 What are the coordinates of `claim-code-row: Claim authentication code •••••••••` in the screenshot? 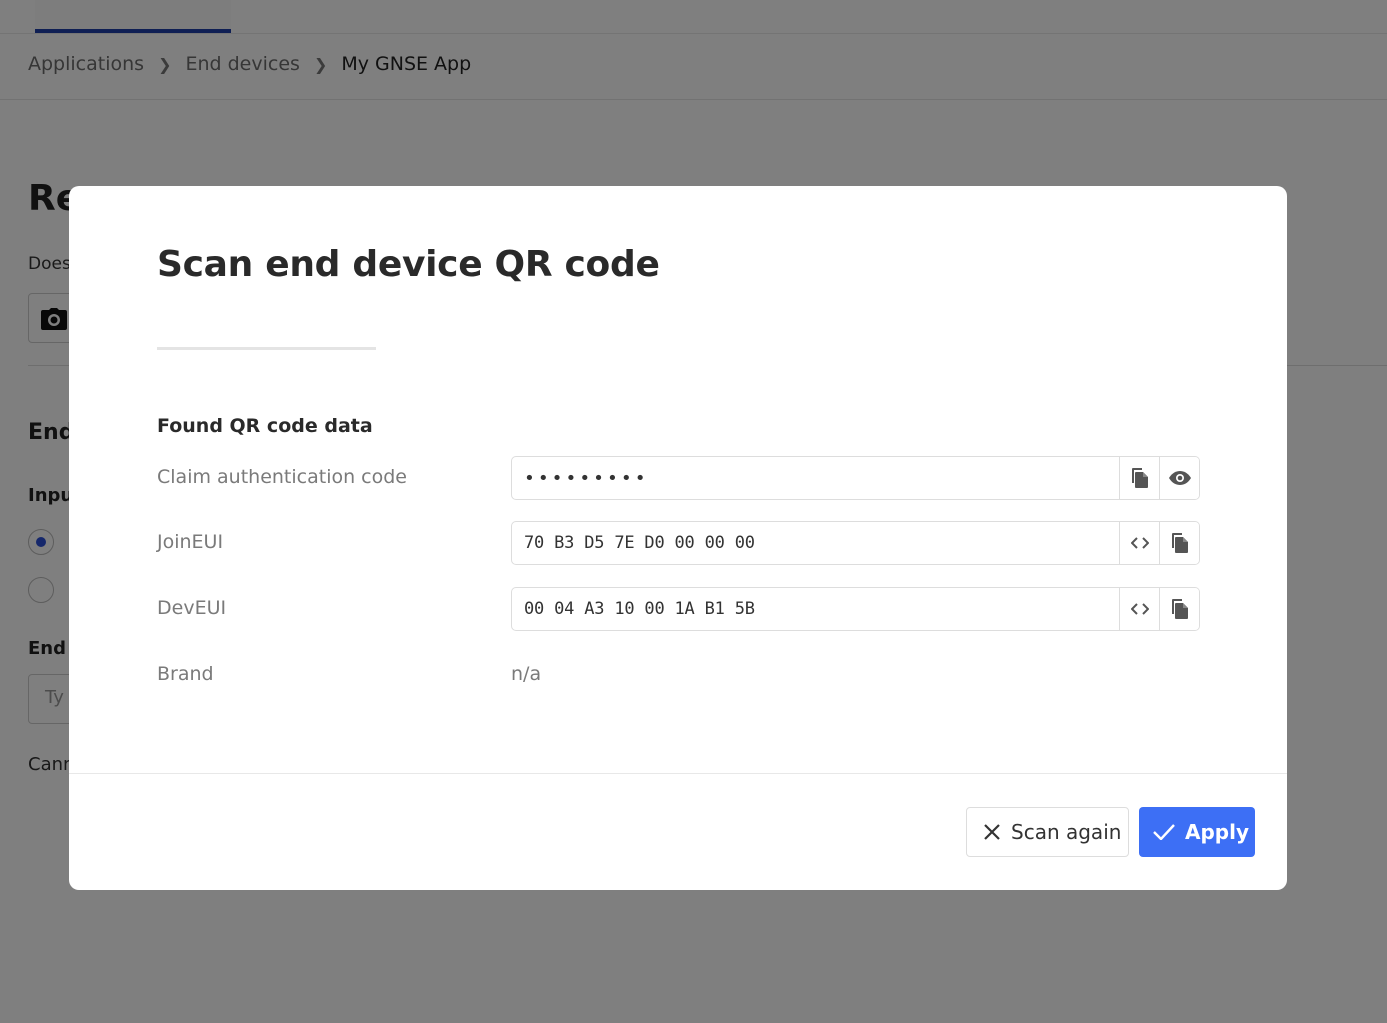 It's located at (678, 478).